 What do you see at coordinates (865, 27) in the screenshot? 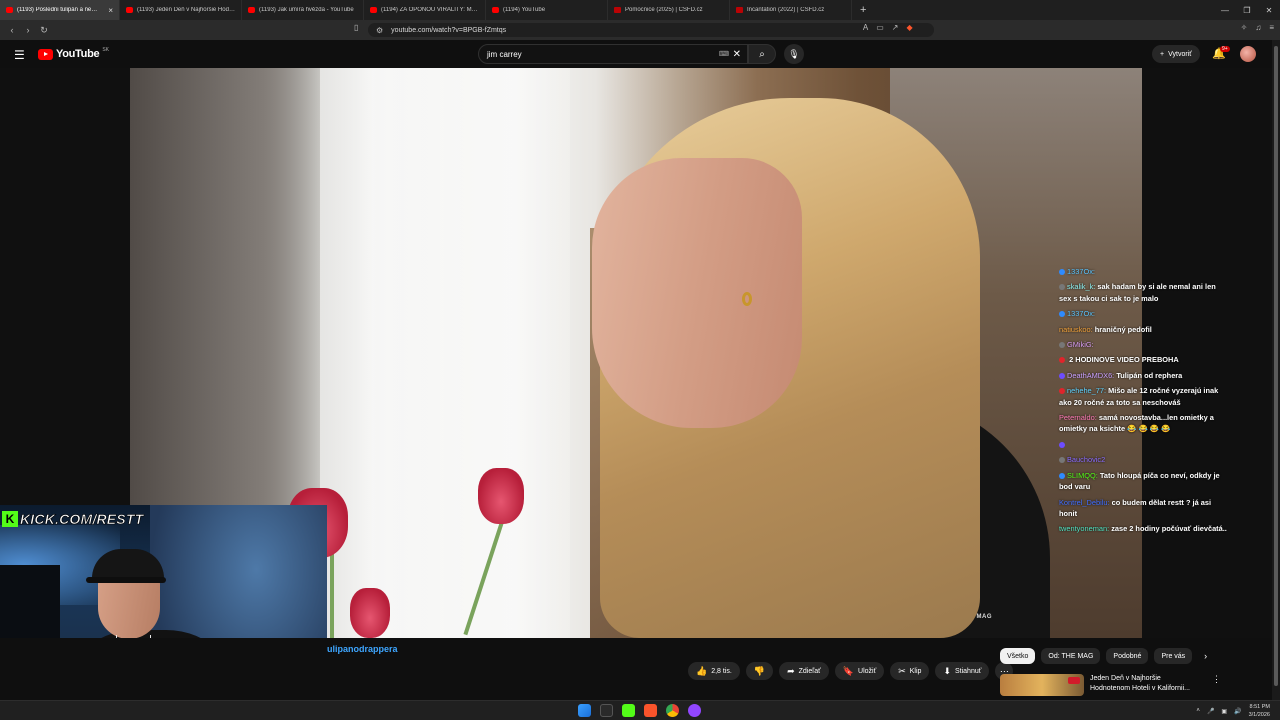
I see `translate-icon: A` at bounding box center [865, 27].